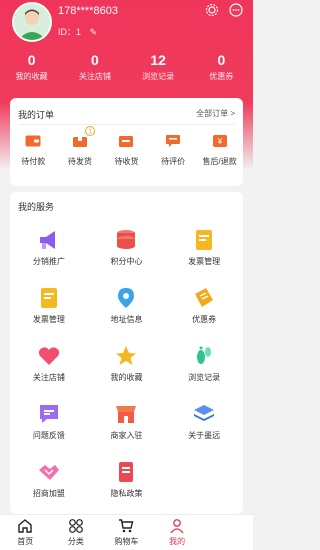 The image size is (320, 550). I want to click on order-pending-payment: 待付款, so click(33, 150).